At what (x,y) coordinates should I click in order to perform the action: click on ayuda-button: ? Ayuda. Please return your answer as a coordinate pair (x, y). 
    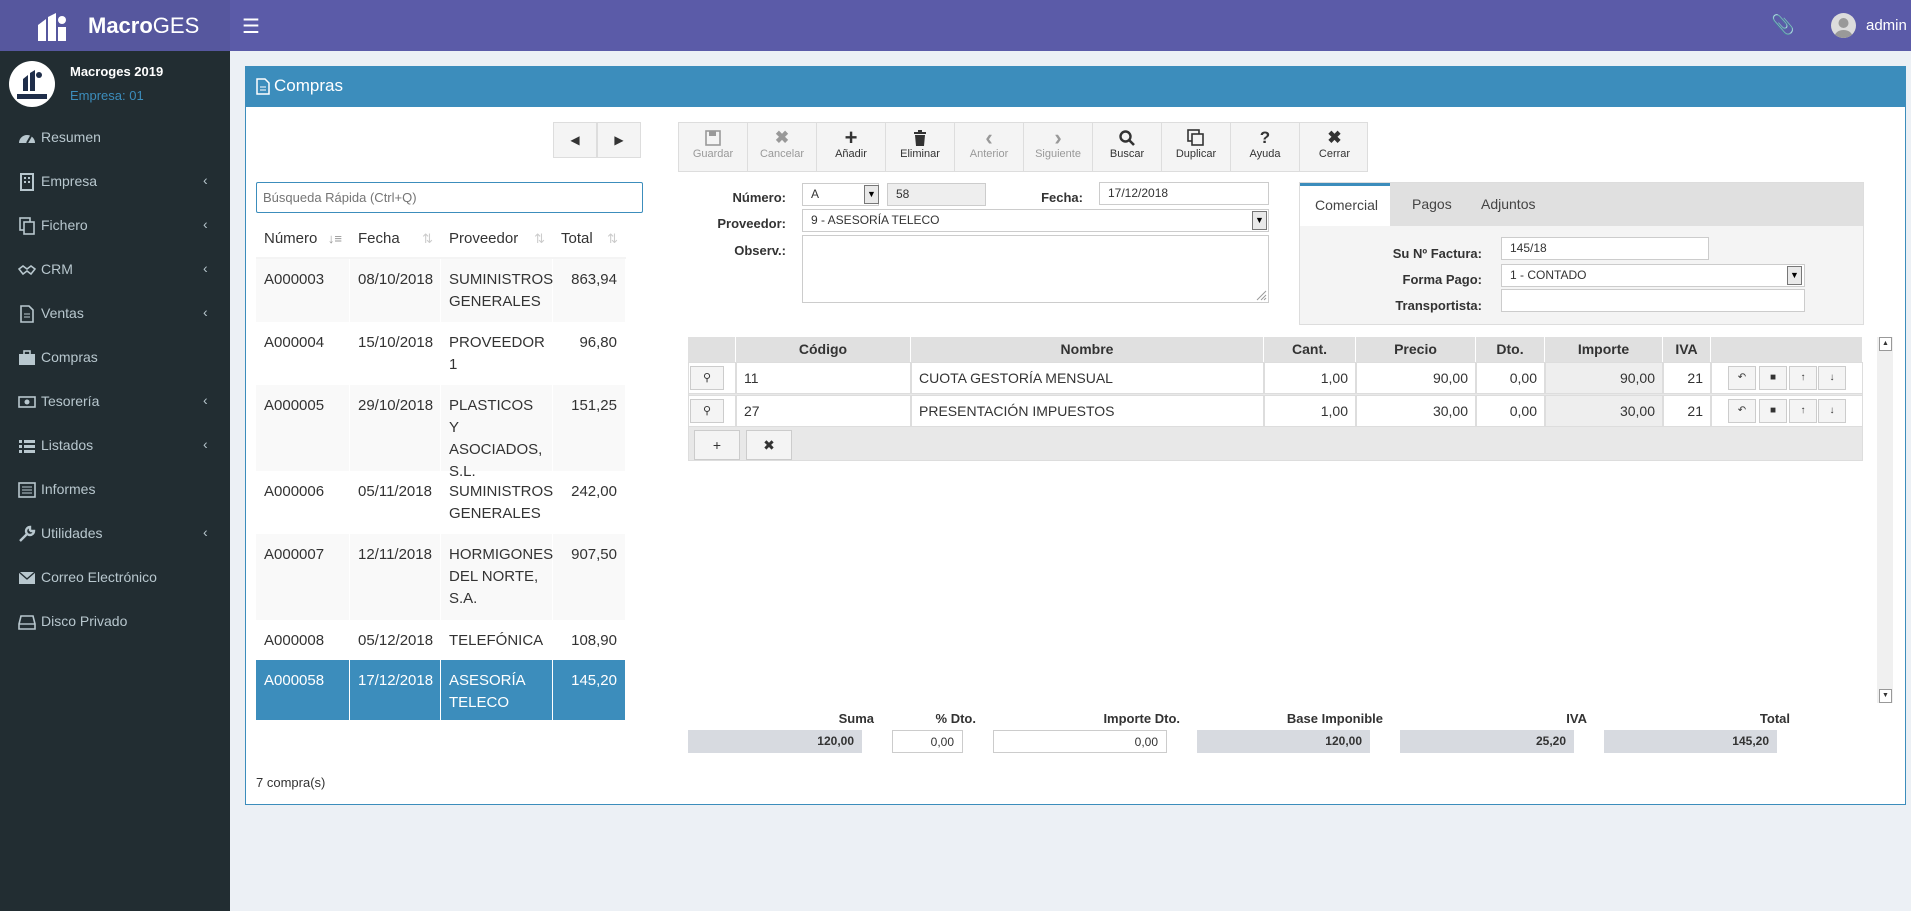
    Looking at the image, I should click on (1265, 147).